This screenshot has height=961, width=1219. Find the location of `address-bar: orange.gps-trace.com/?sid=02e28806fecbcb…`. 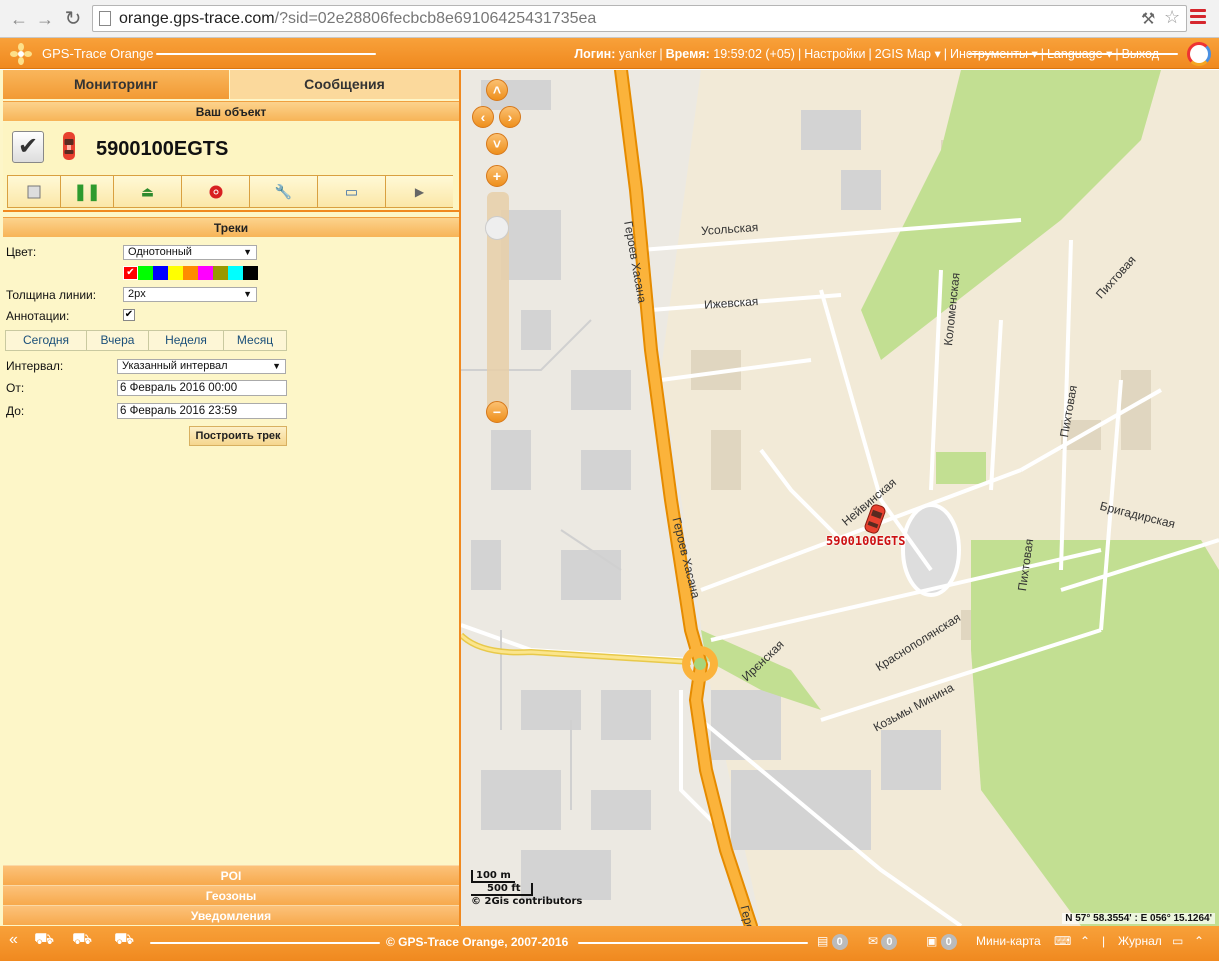

address-bar: orange.gps-trace.com/?sid=02e28806fecbcb… is located at coordinates (639, 18).